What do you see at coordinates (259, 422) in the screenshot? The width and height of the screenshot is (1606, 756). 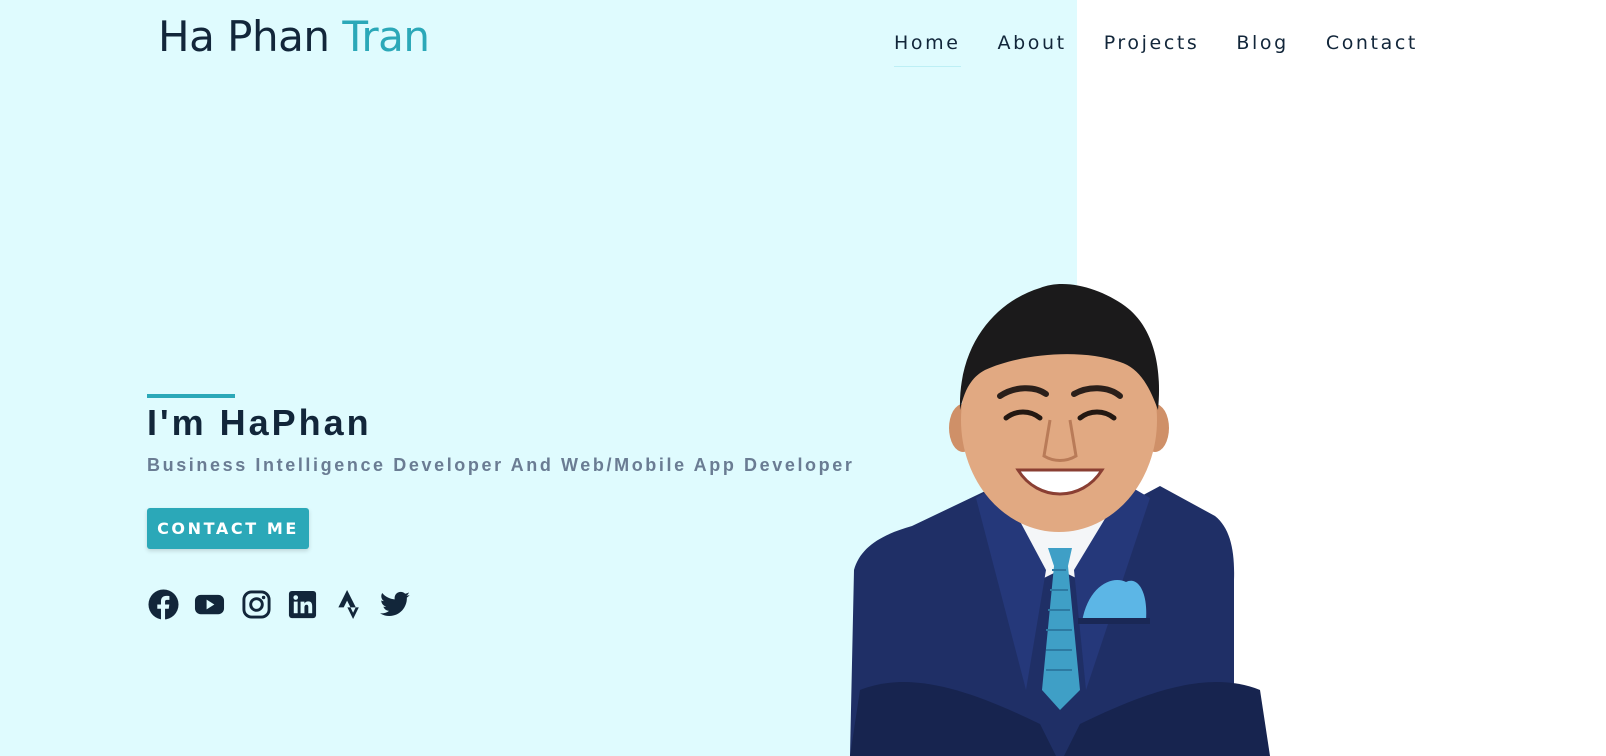 I see `hero-title: I'm HaPhan` at bounding box center [259, 422].